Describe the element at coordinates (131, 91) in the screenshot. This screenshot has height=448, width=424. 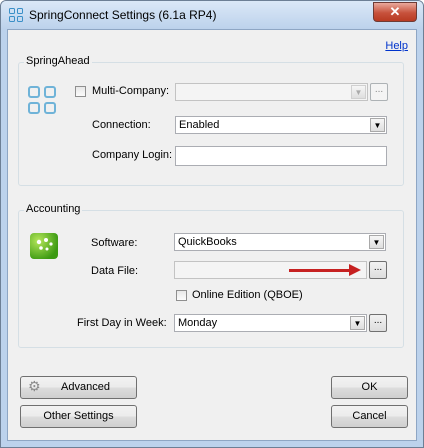
I see `multi-company-label: Multi-Company:` at that location.